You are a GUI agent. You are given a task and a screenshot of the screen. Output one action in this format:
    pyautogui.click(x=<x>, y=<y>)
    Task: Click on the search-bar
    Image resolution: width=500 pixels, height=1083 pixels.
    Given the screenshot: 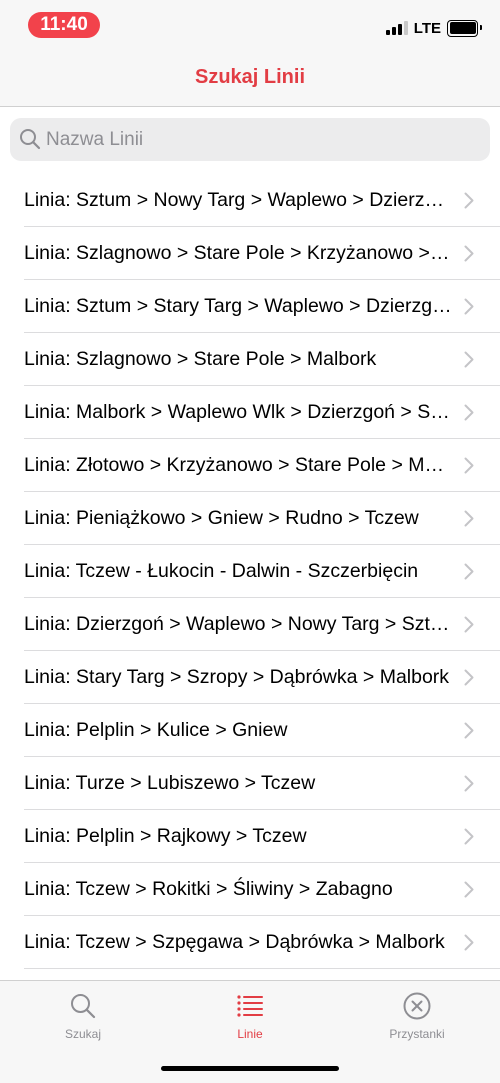 What is the action you would take?
    pyautogui.click(x=250, y=140)
    